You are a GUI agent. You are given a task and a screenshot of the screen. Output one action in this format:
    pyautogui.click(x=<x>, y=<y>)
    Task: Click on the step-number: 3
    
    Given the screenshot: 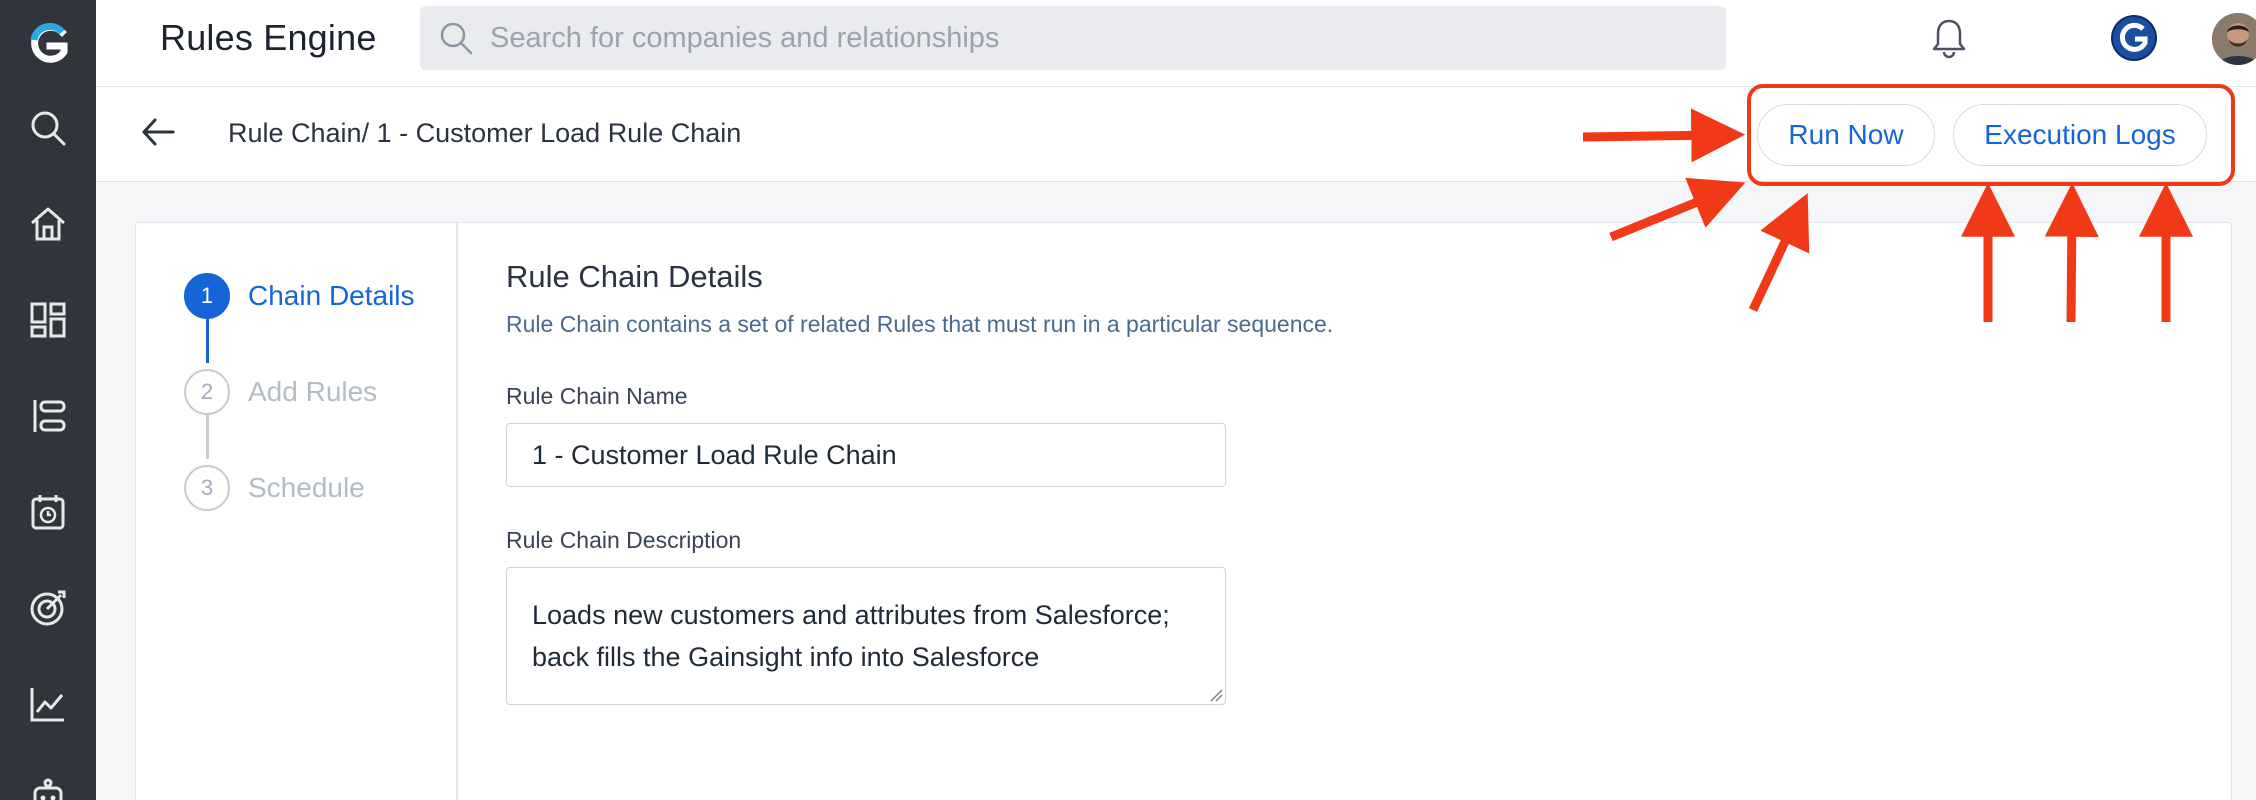 What is the action you would take?
    pyautogui.click(x=207, y=488)
    